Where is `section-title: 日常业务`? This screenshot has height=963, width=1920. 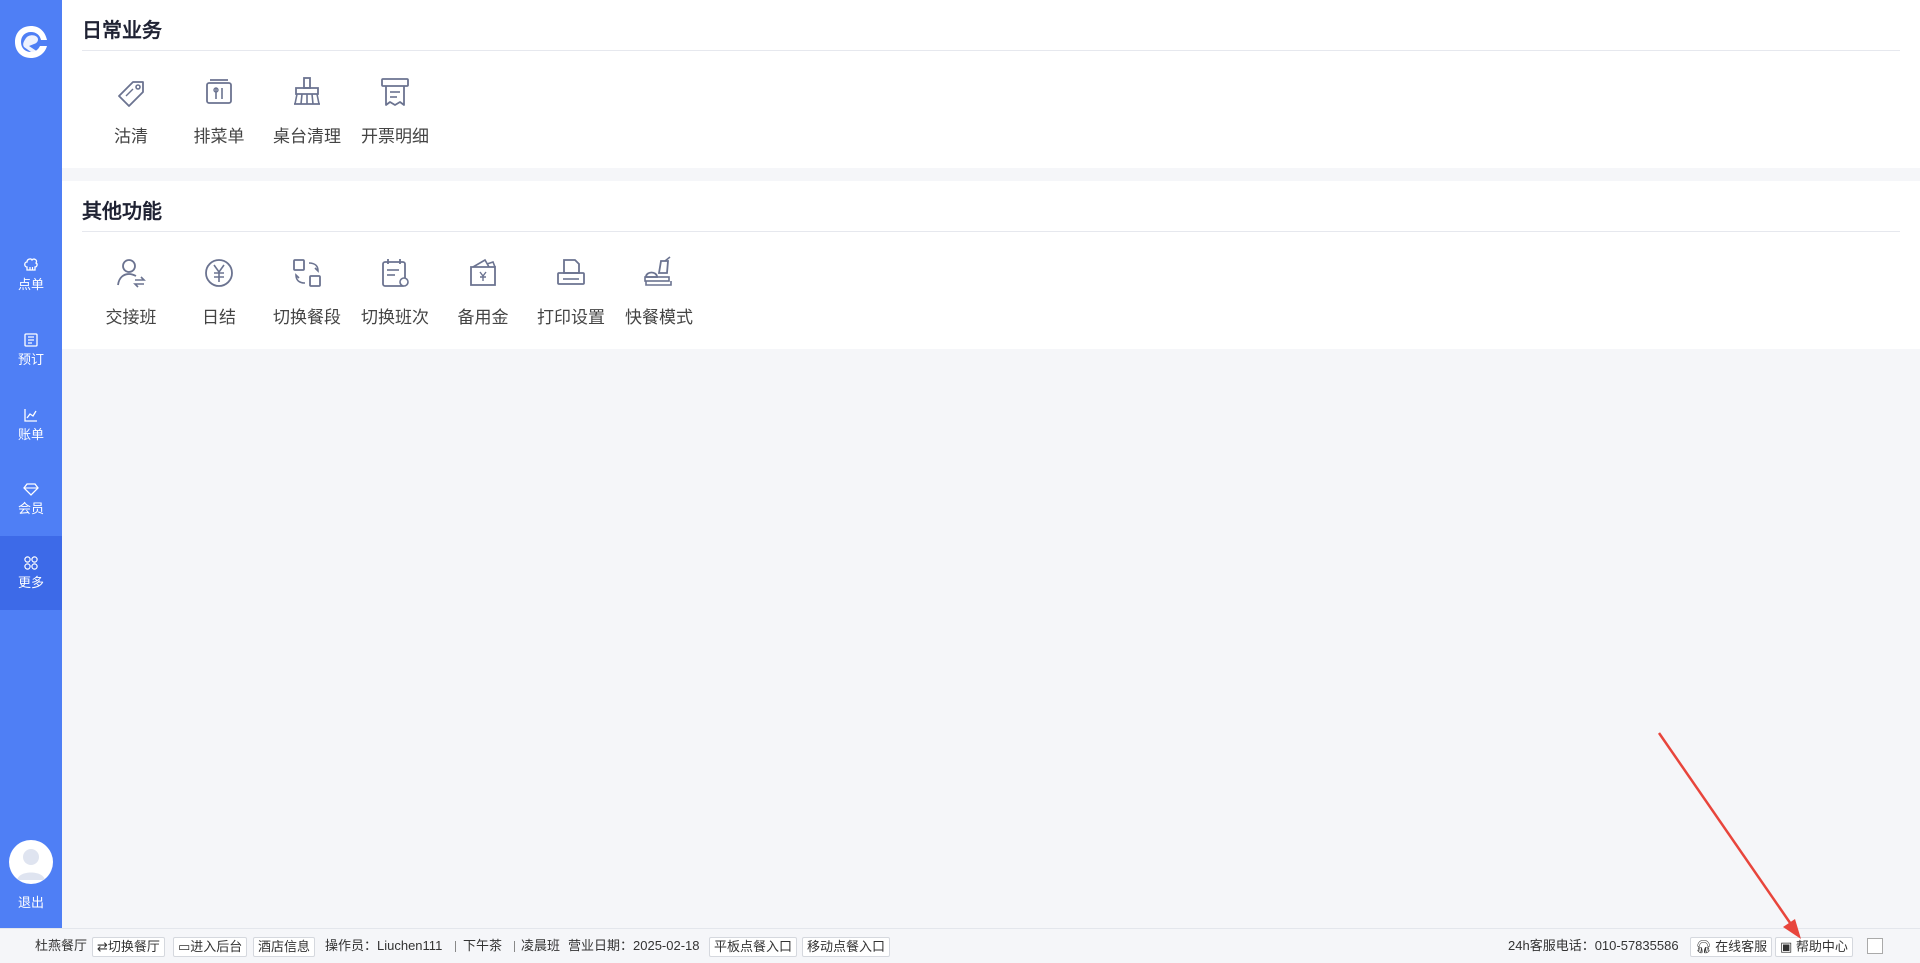 section-title: 日常业务 is located at coordinates (122, 31).